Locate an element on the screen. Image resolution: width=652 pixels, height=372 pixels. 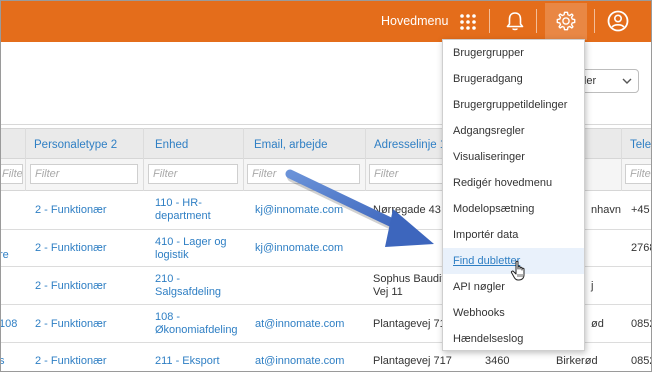
grid-icon is located at coordinates (468, 22).